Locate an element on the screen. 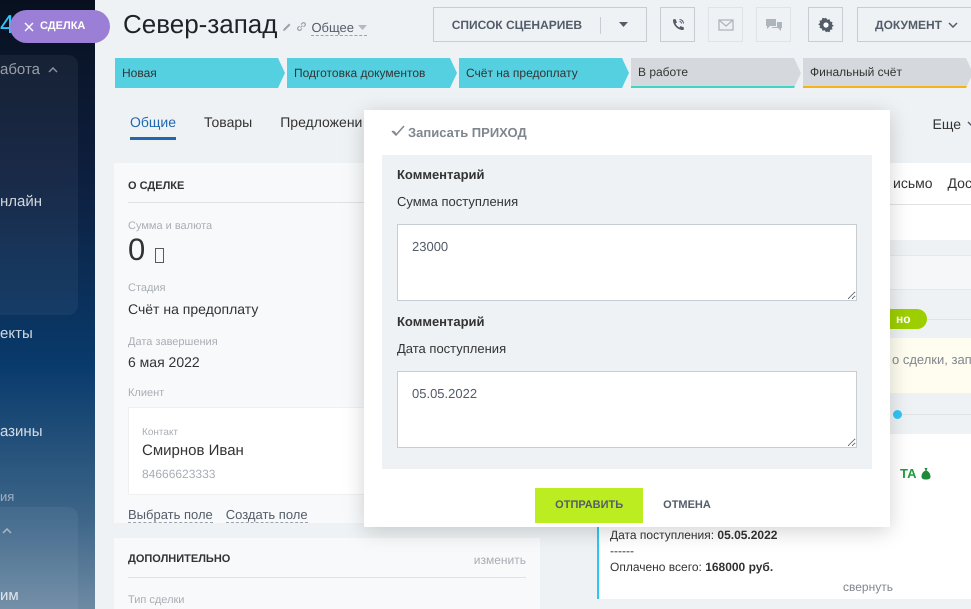  stage-step: В работе is located at coordinates (716, 73).